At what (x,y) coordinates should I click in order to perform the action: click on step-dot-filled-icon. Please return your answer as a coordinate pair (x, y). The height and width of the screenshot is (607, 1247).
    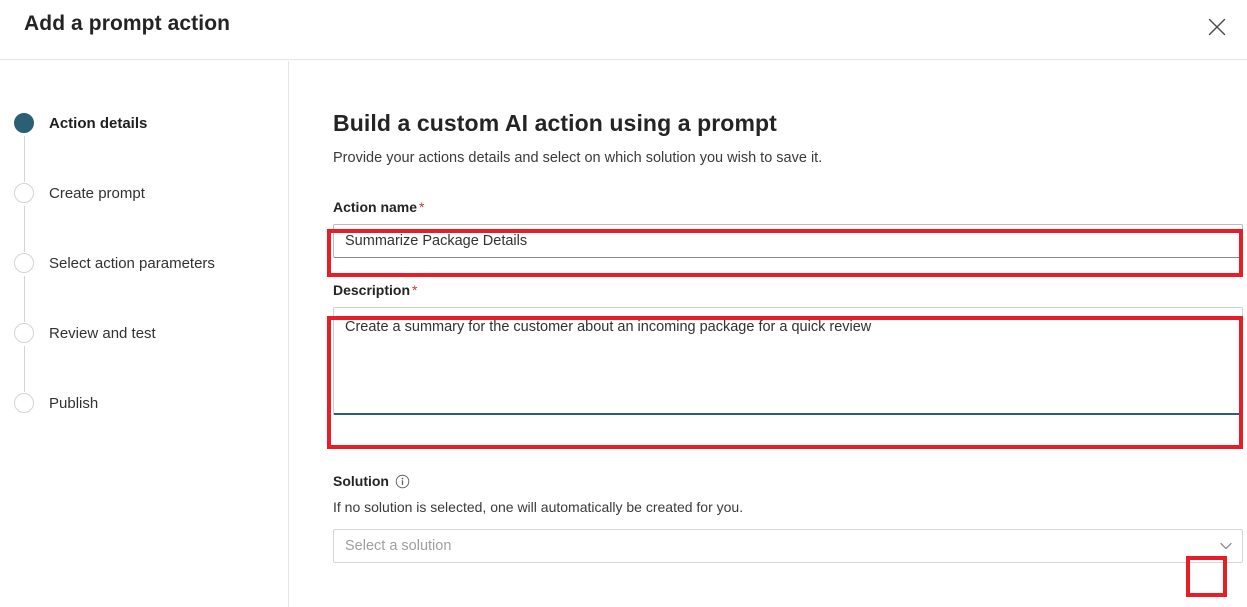
    Looking at the image, I should click on (24, 123).